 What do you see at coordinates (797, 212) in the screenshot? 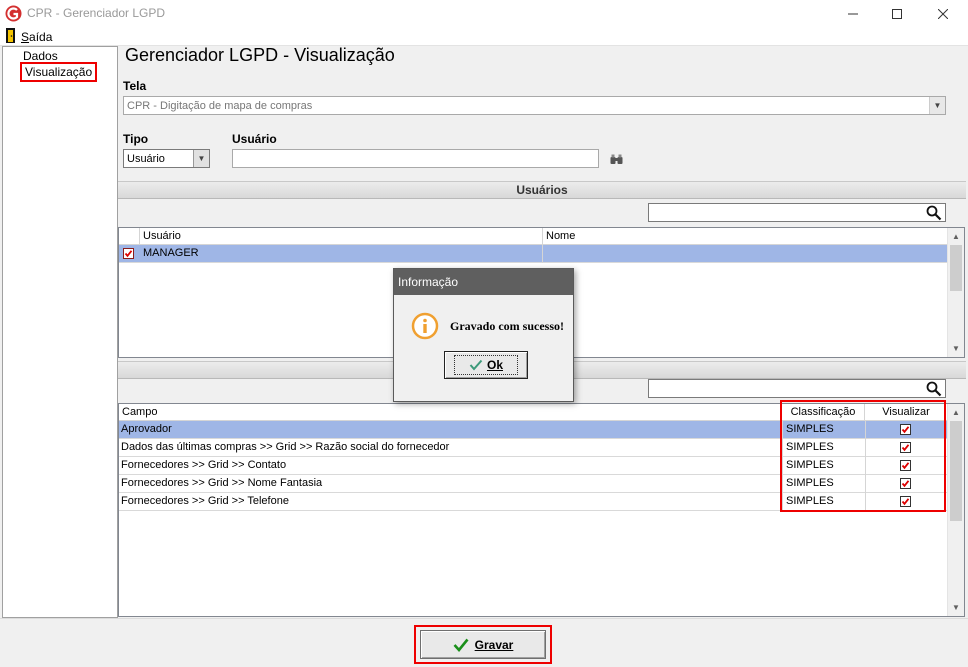
I see `users-search-input` at bounding box center [797, 212].